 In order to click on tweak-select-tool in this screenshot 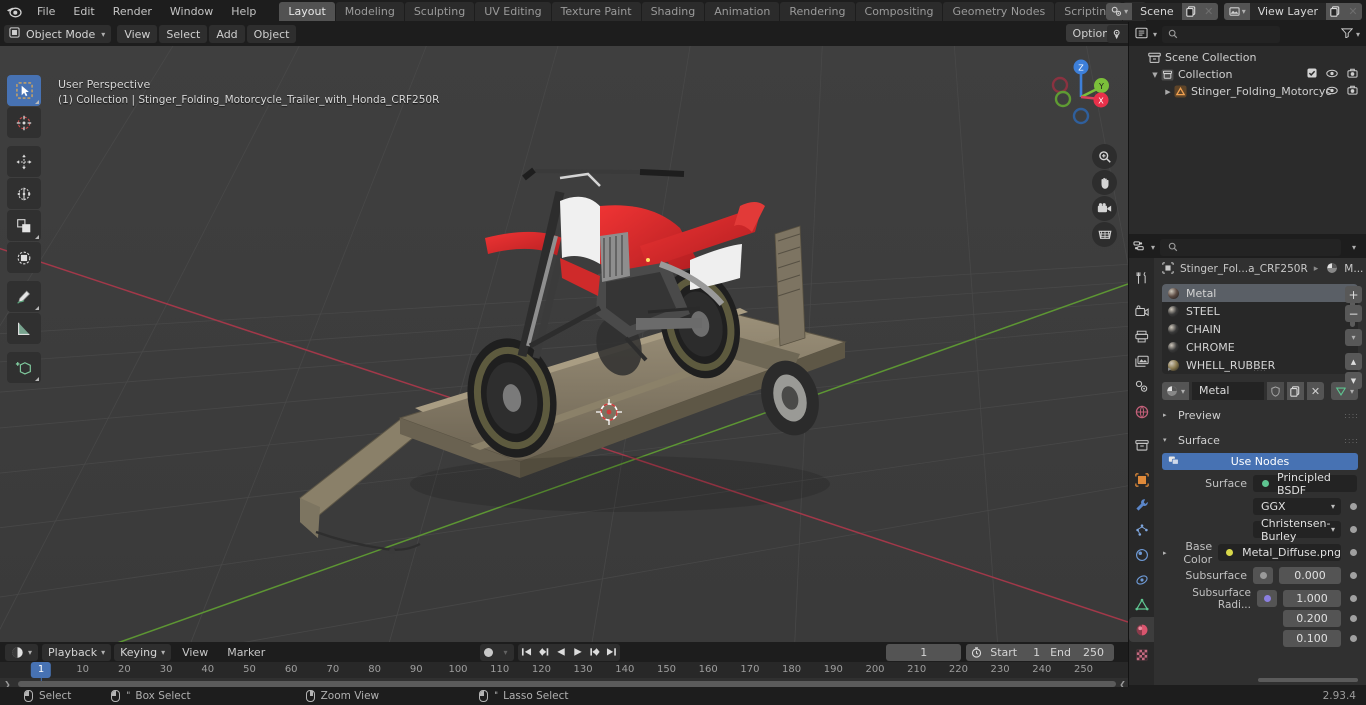, I will do `click(24, 90)`.